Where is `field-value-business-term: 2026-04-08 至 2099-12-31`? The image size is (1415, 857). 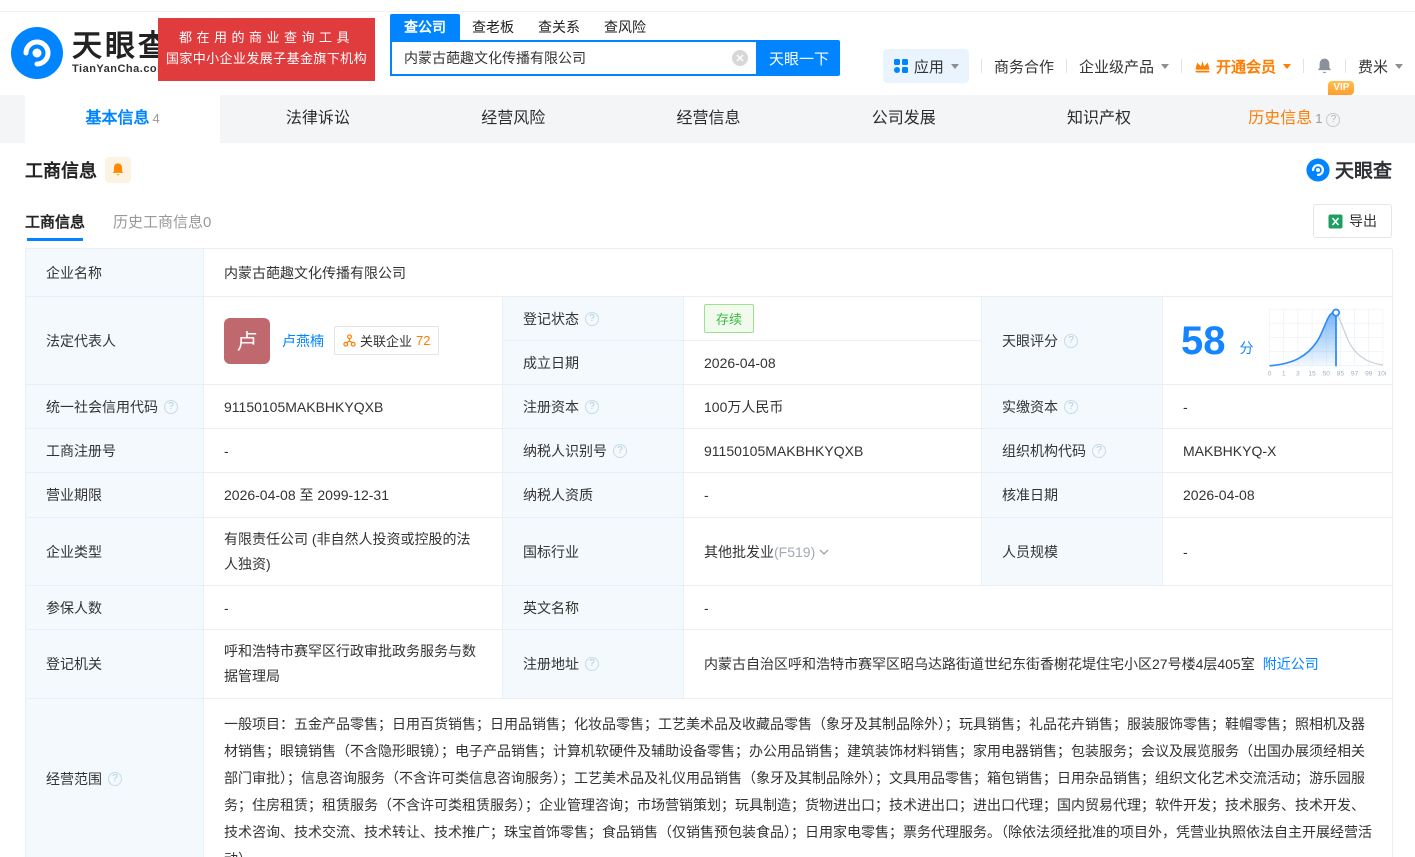 field-value-business-term: 2026-04-08 至 2099-12-31 is located at coordinates (353, 495).